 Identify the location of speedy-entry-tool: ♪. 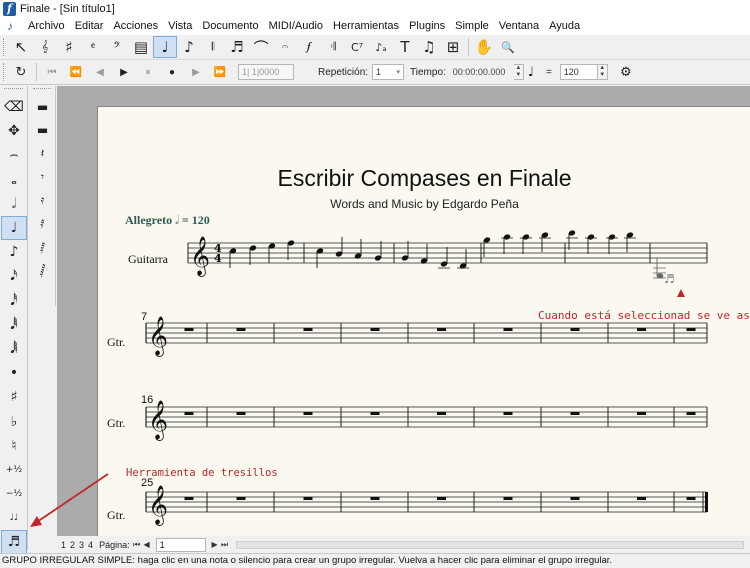
(189, 47).